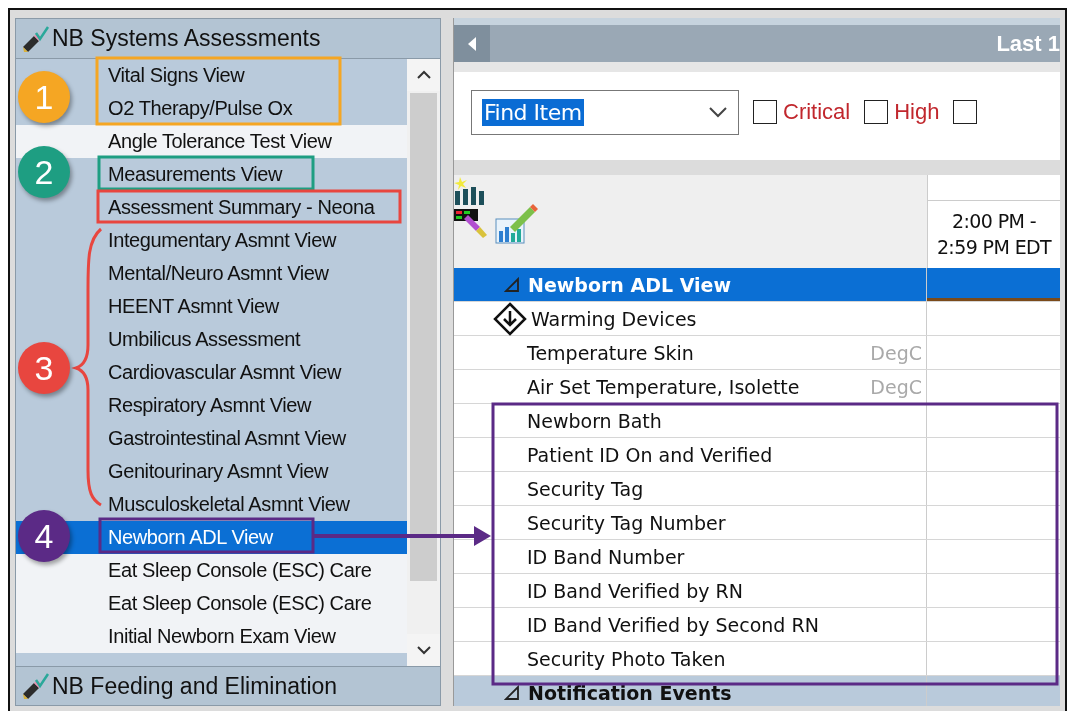 The image size is (1067, 711). I want to click on row-label: Temperature Skin, so click(610, 352).